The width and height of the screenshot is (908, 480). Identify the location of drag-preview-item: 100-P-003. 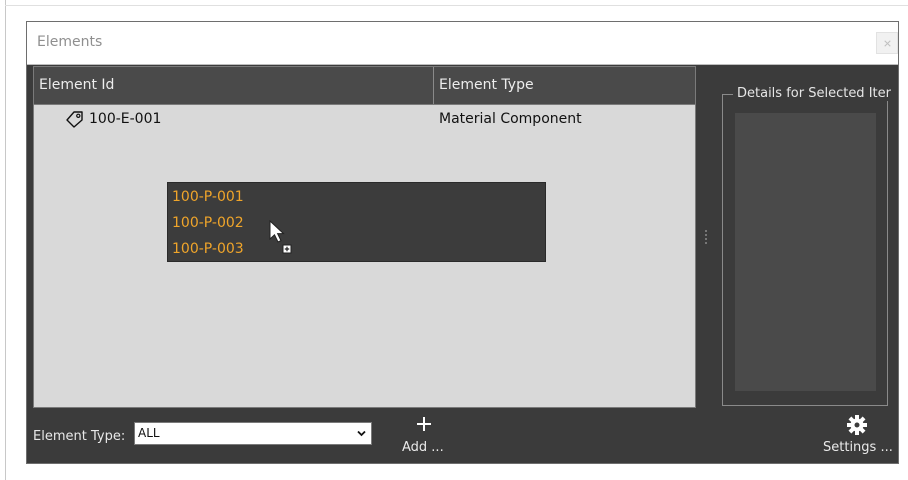
(208, 249).